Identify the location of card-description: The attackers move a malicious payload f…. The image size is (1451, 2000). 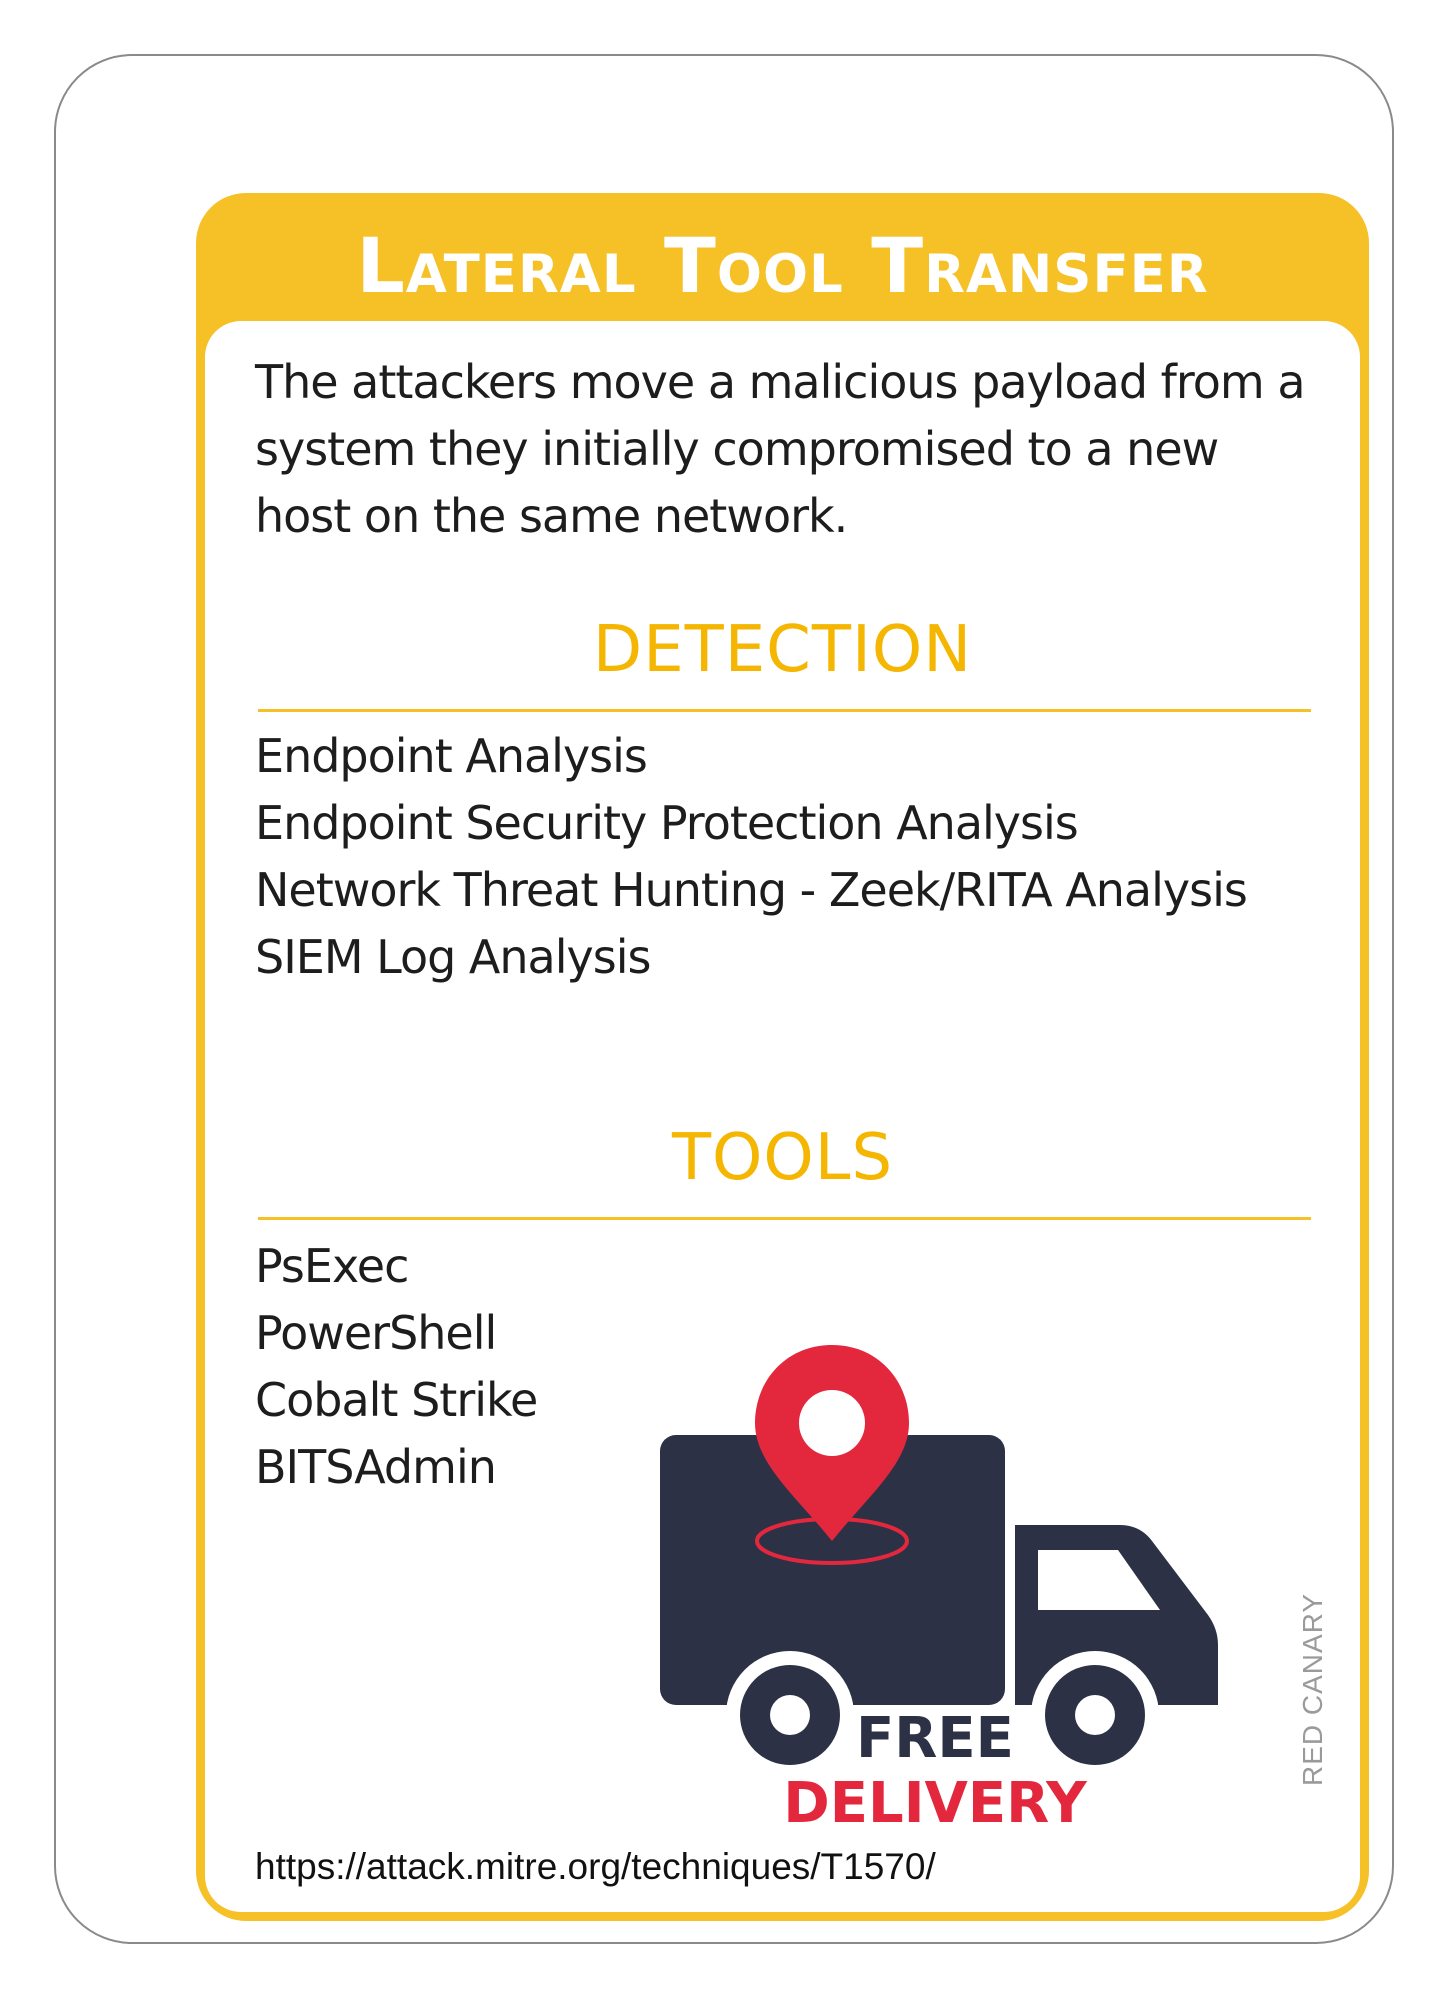
(780, 449).